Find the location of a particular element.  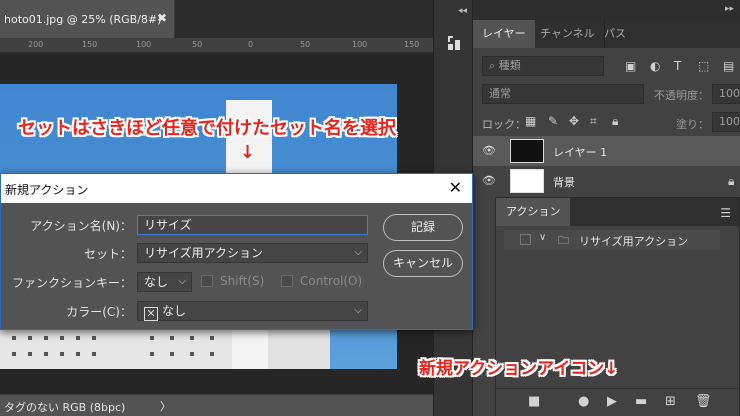

layer-filter-value: 種類 is located at coordinates (509, 65).